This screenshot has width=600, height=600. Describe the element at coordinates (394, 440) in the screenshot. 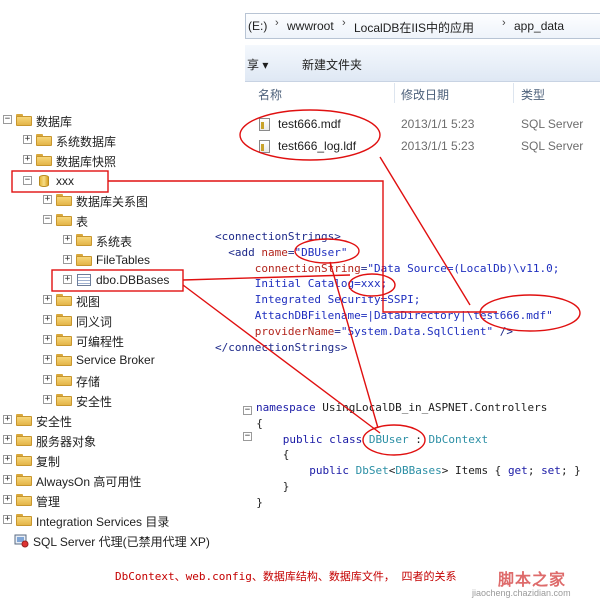

I see `class-highlight-ellipse` at that location.